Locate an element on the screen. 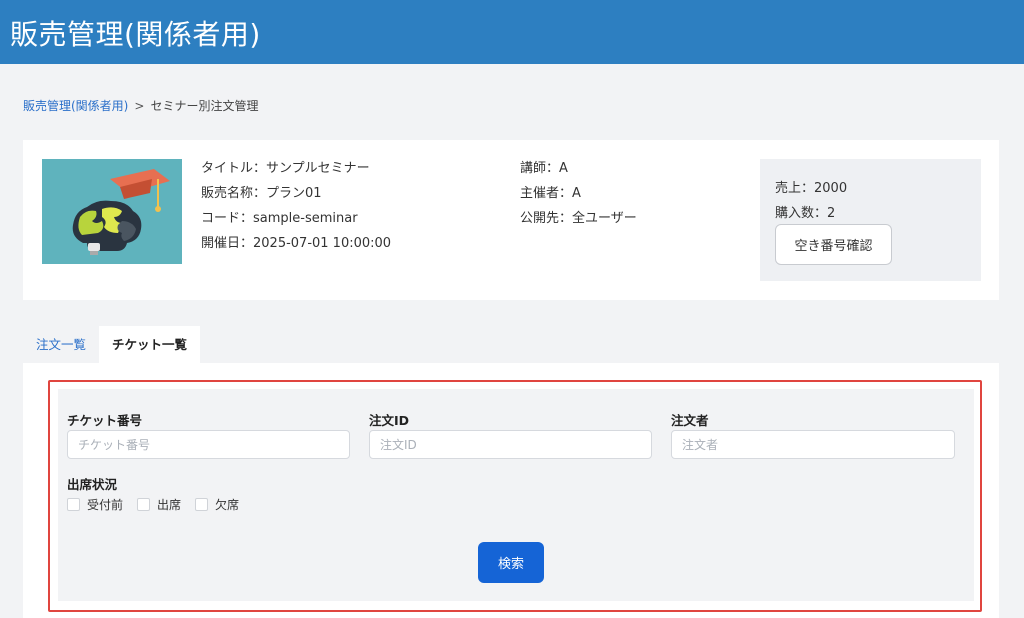  attendance-options: 受付前 出席 欠席 is located at coordinates (160, 504).